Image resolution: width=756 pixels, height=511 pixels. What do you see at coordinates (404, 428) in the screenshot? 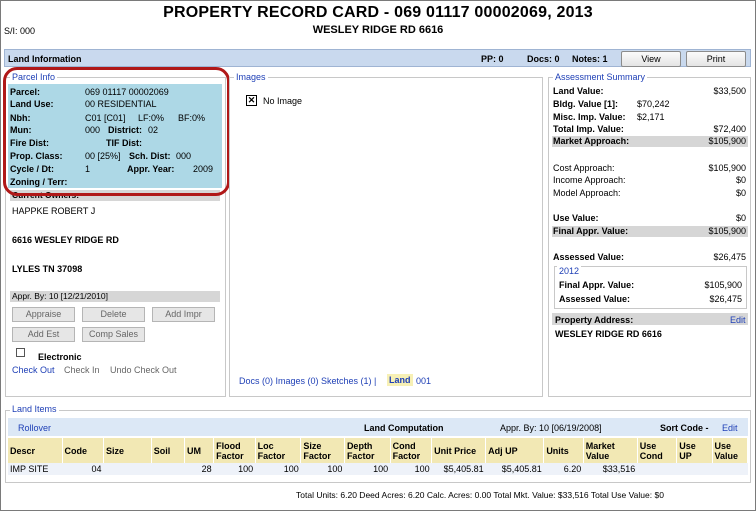
I see `land-computation-title: Land Computation` at bounding box center [404, 428].